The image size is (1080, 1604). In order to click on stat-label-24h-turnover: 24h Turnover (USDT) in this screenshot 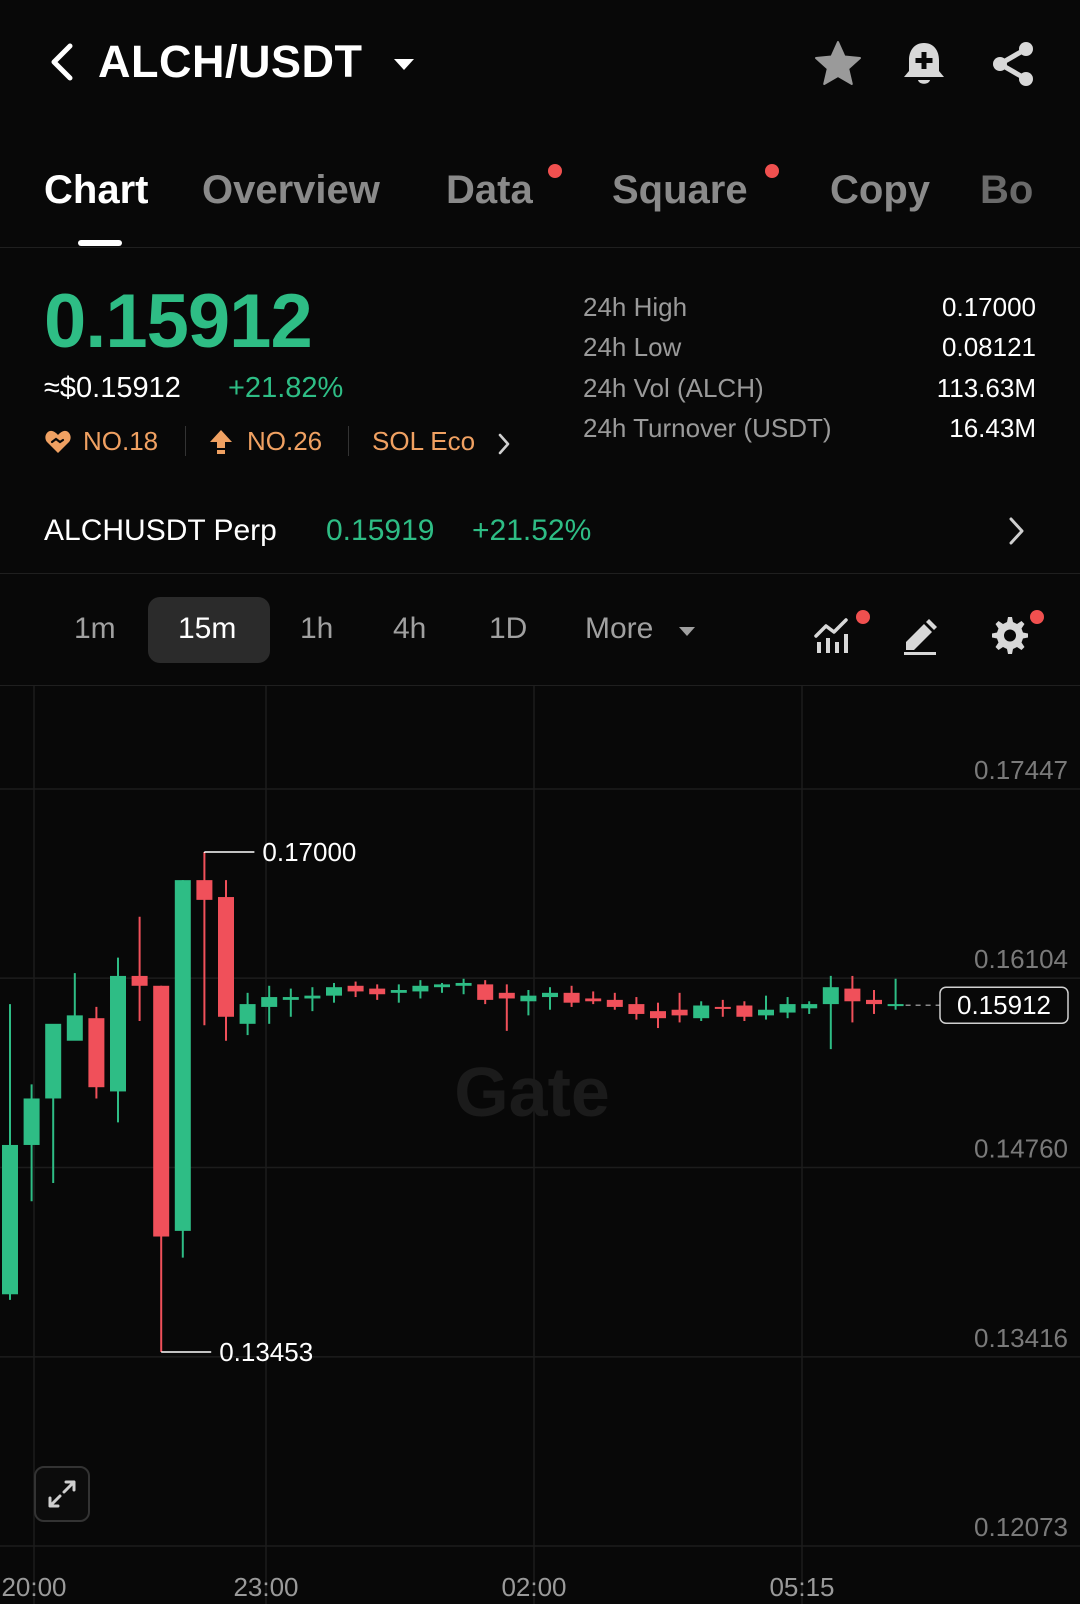, I will do `click(707, 428)`.